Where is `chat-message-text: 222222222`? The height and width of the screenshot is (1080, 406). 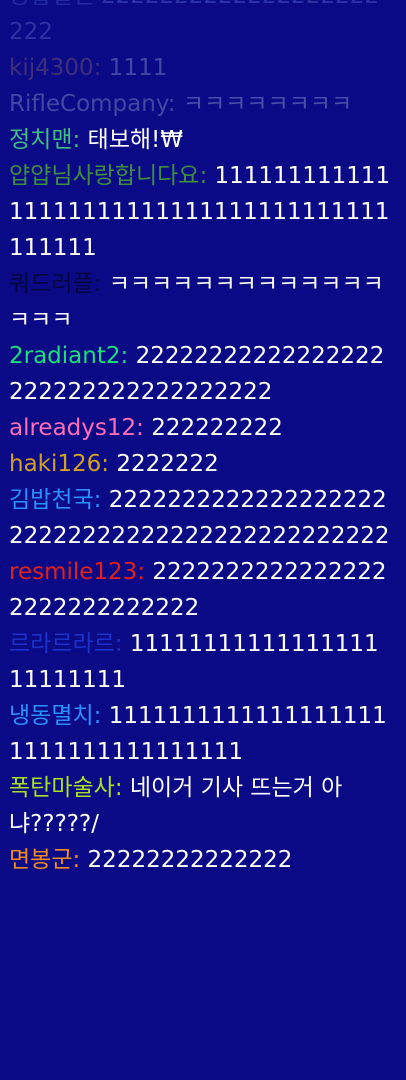 chat-message-text: 222222222 is located at coordinates (217, 428).